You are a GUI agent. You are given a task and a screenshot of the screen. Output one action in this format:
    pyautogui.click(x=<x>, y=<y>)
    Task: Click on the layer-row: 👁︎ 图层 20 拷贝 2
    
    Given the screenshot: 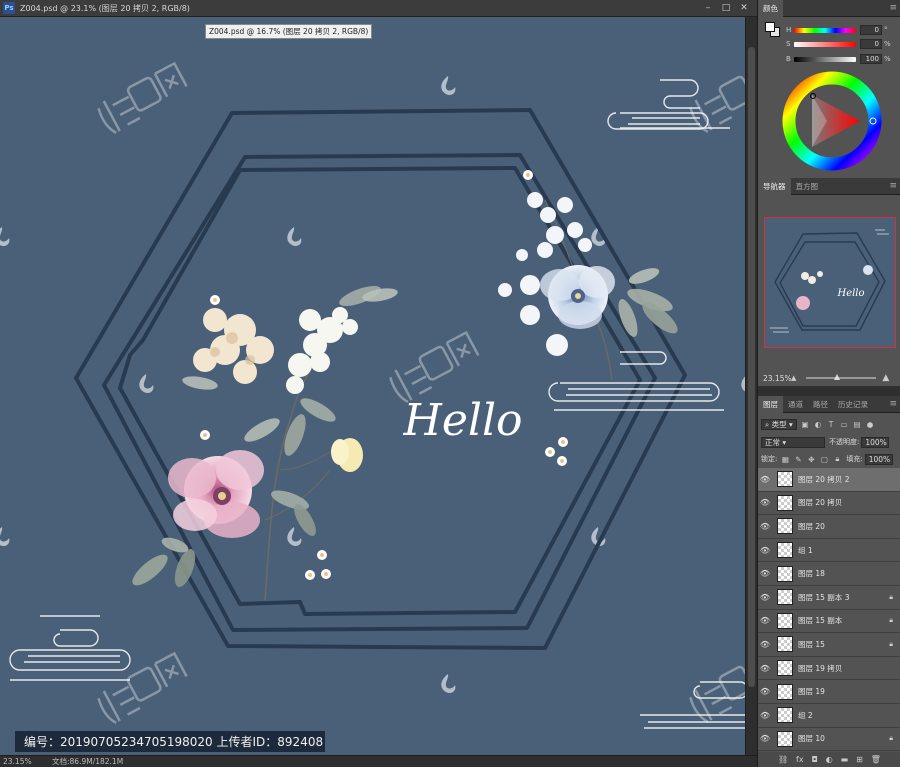 What is the action you would take?
    pyautogui.click(x=829, y=480)
    